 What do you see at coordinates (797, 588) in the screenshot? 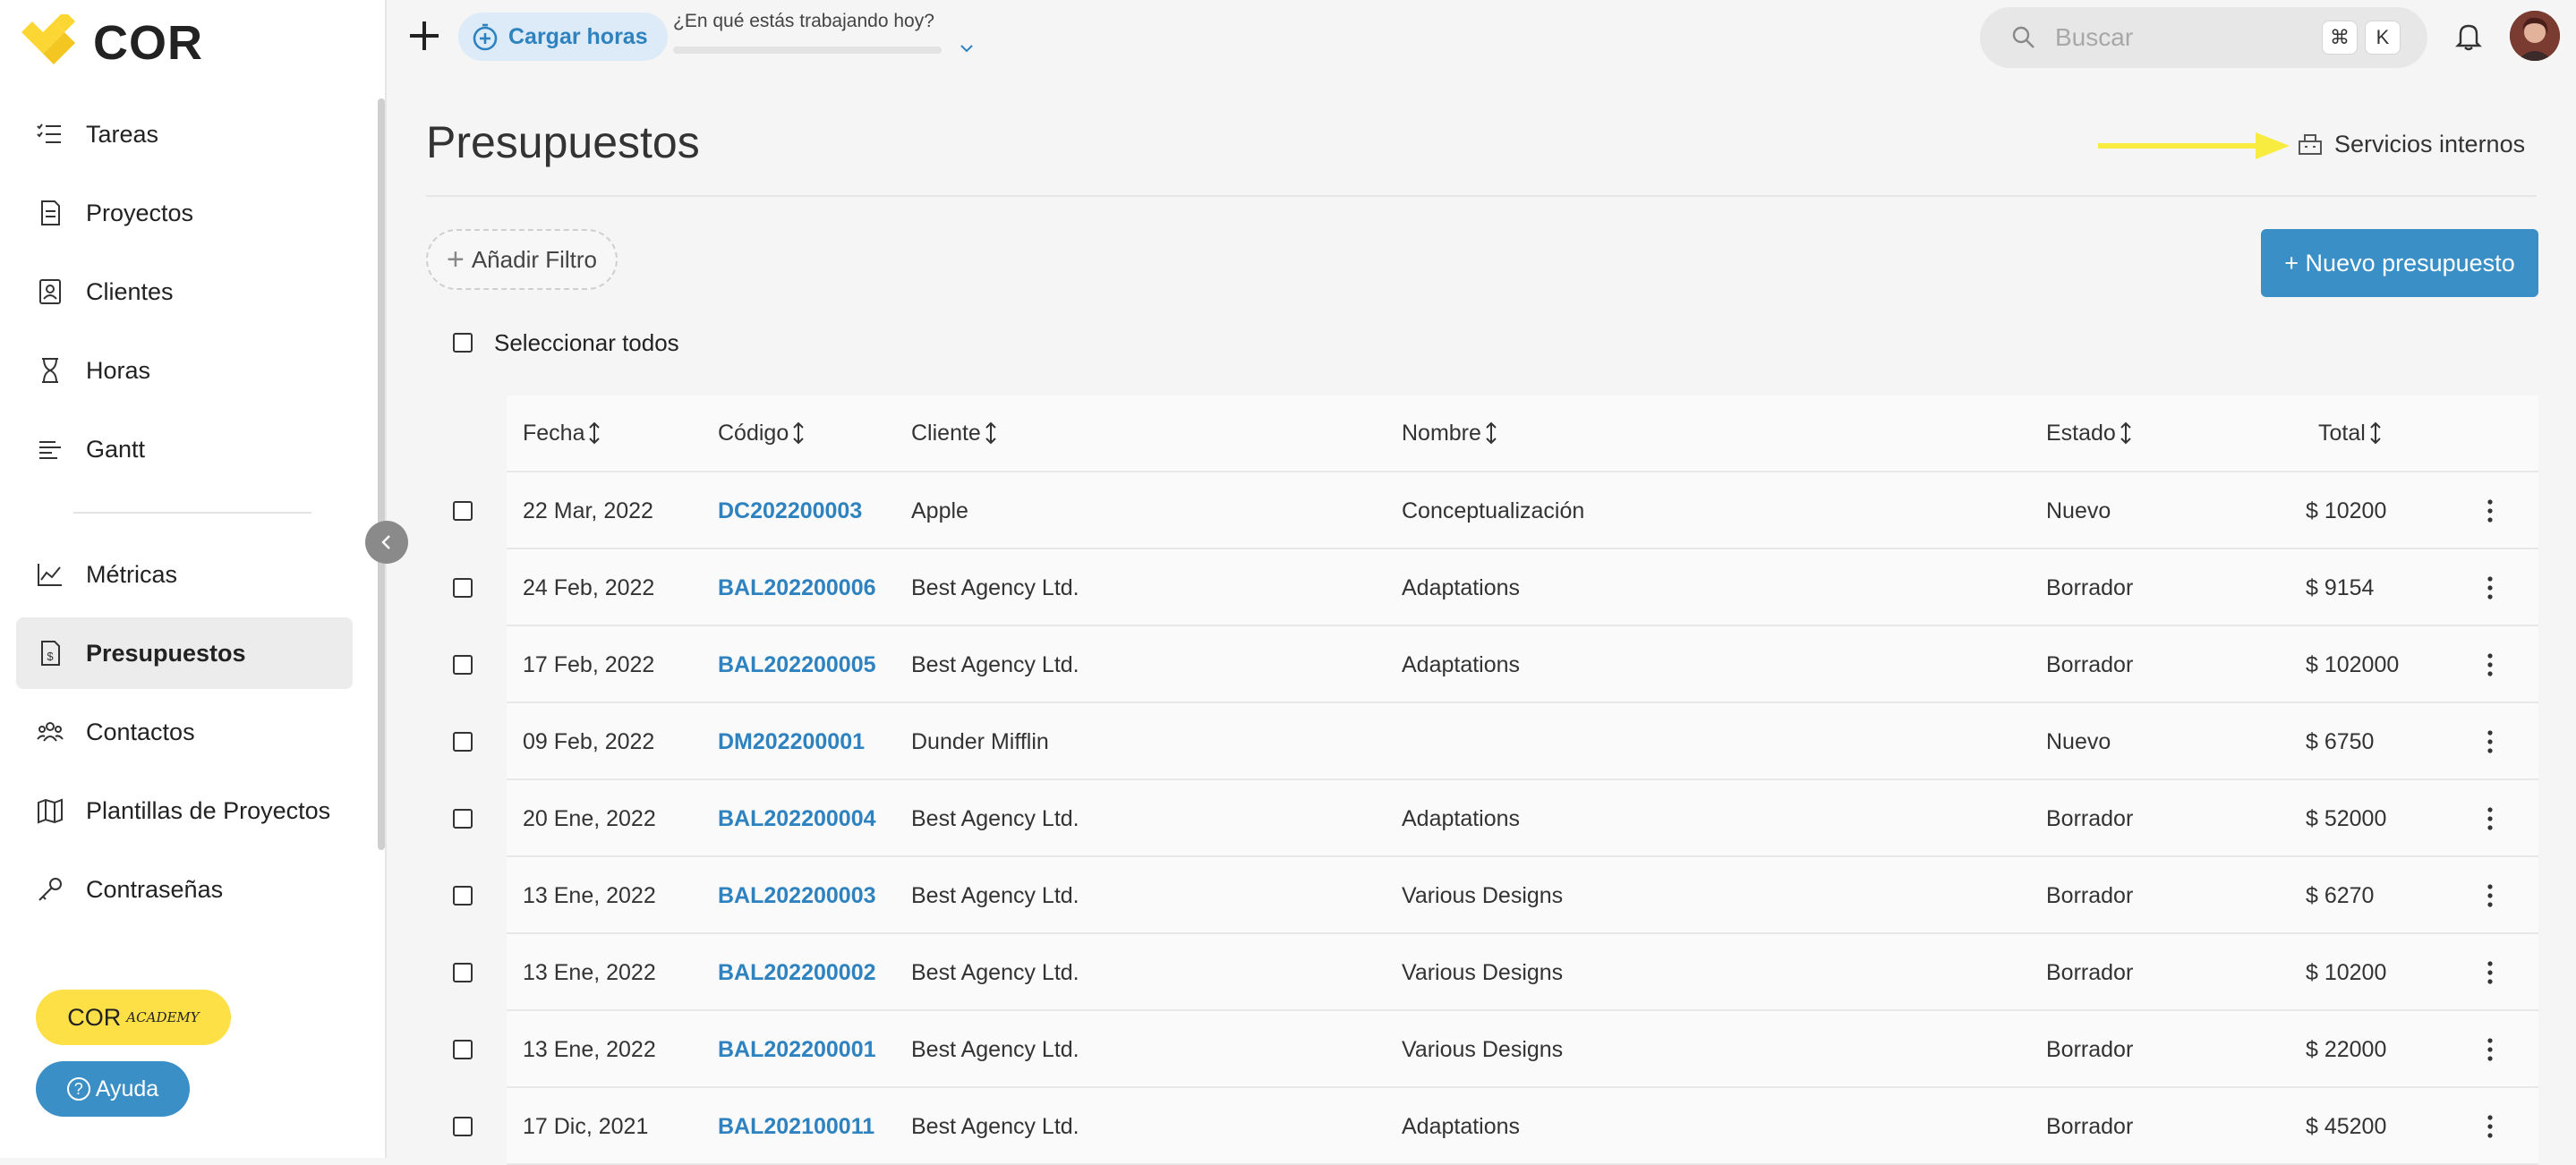
I see `cell-codigo: BAL202200006` at bounding box center [797, 588].